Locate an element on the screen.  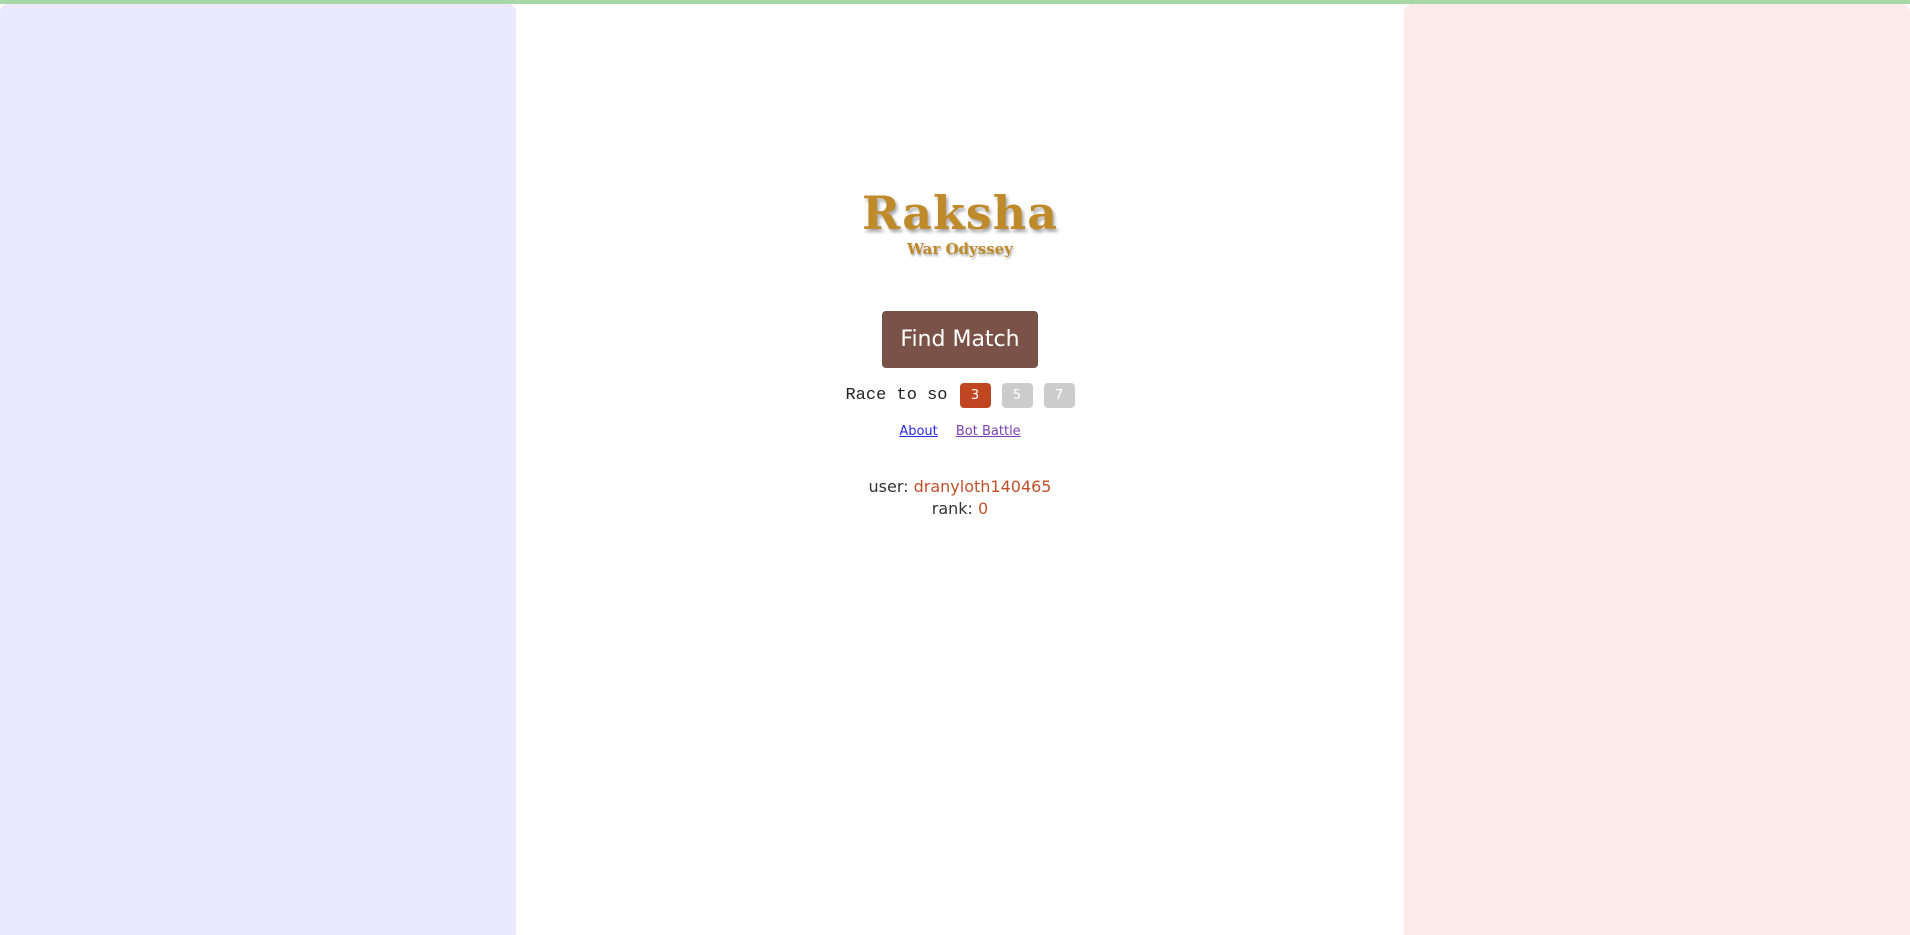
user-label: user: is located at coordinates (888, 486).